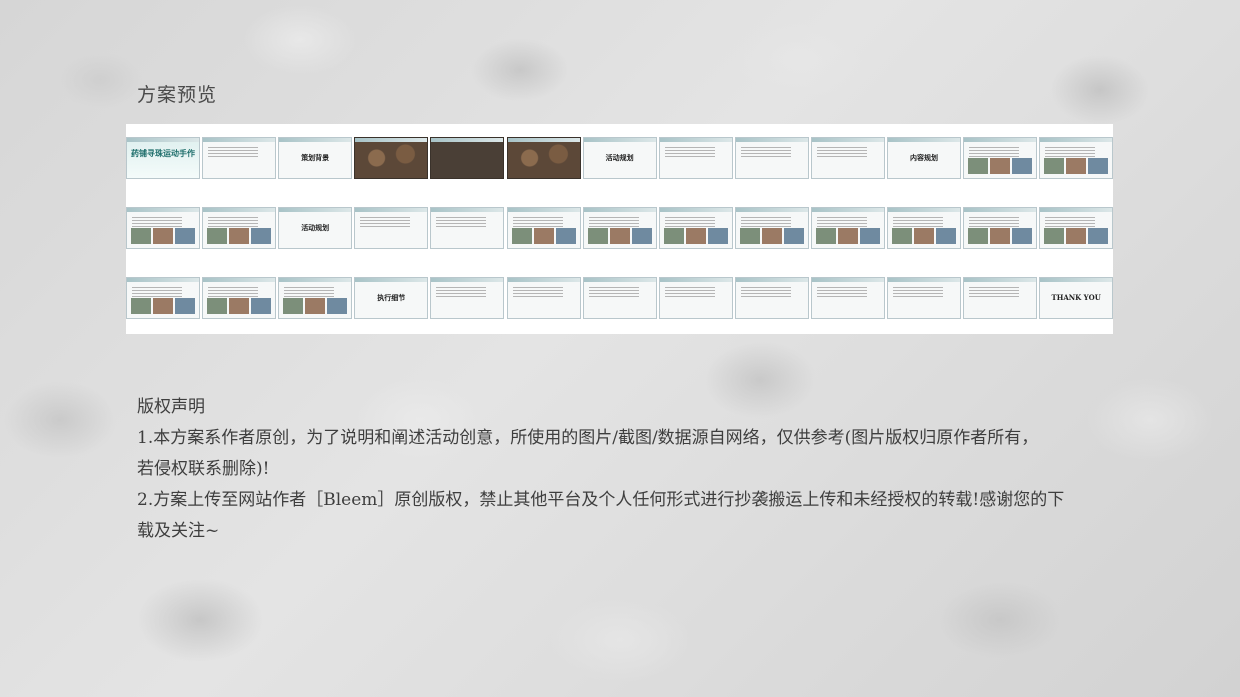 The height and width of the screenshot is (697, 1240). I want to click on slide-title: 策划背景, so click(315, 157).